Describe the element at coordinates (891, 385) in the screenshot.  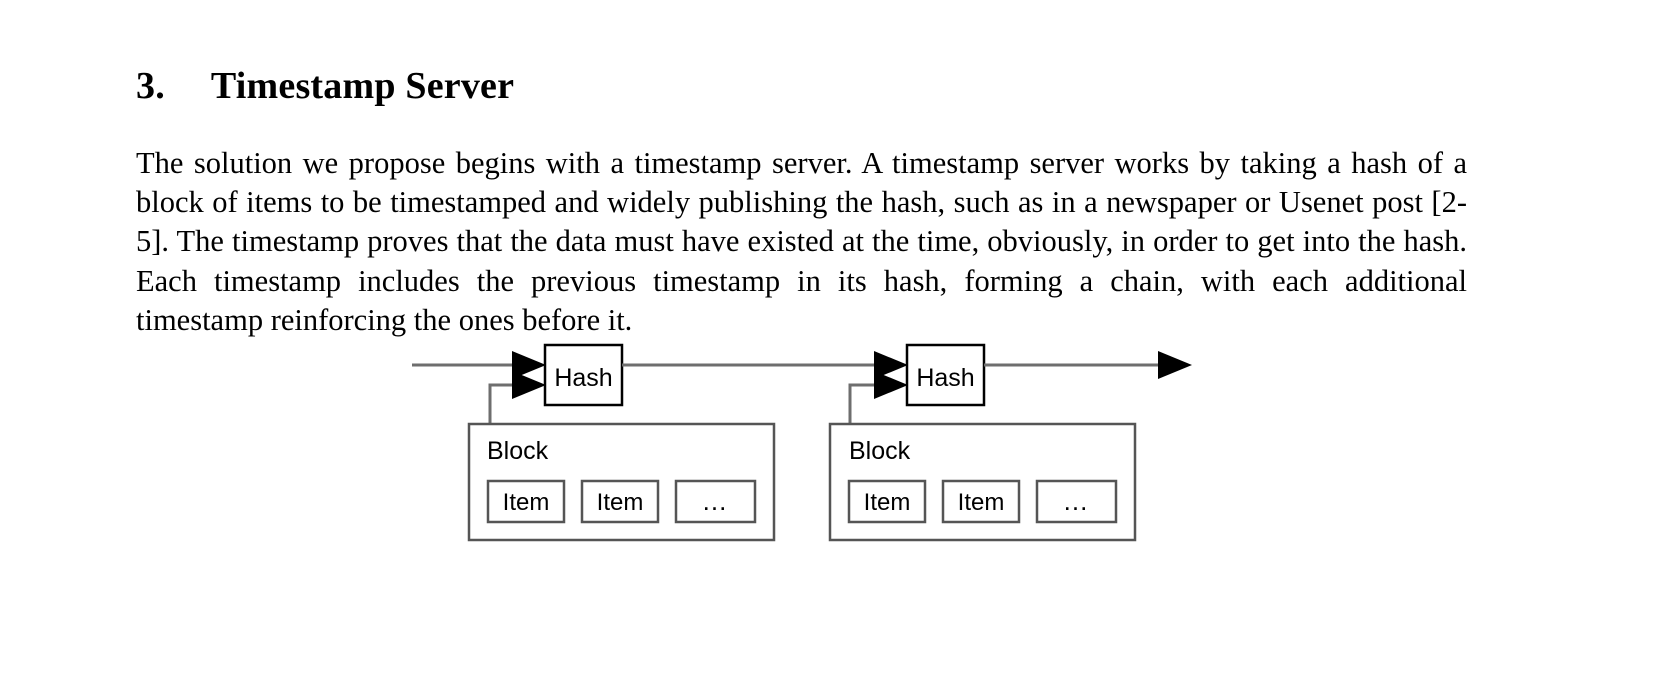
I see `arrowhead-right-block-to-hash` at that location.